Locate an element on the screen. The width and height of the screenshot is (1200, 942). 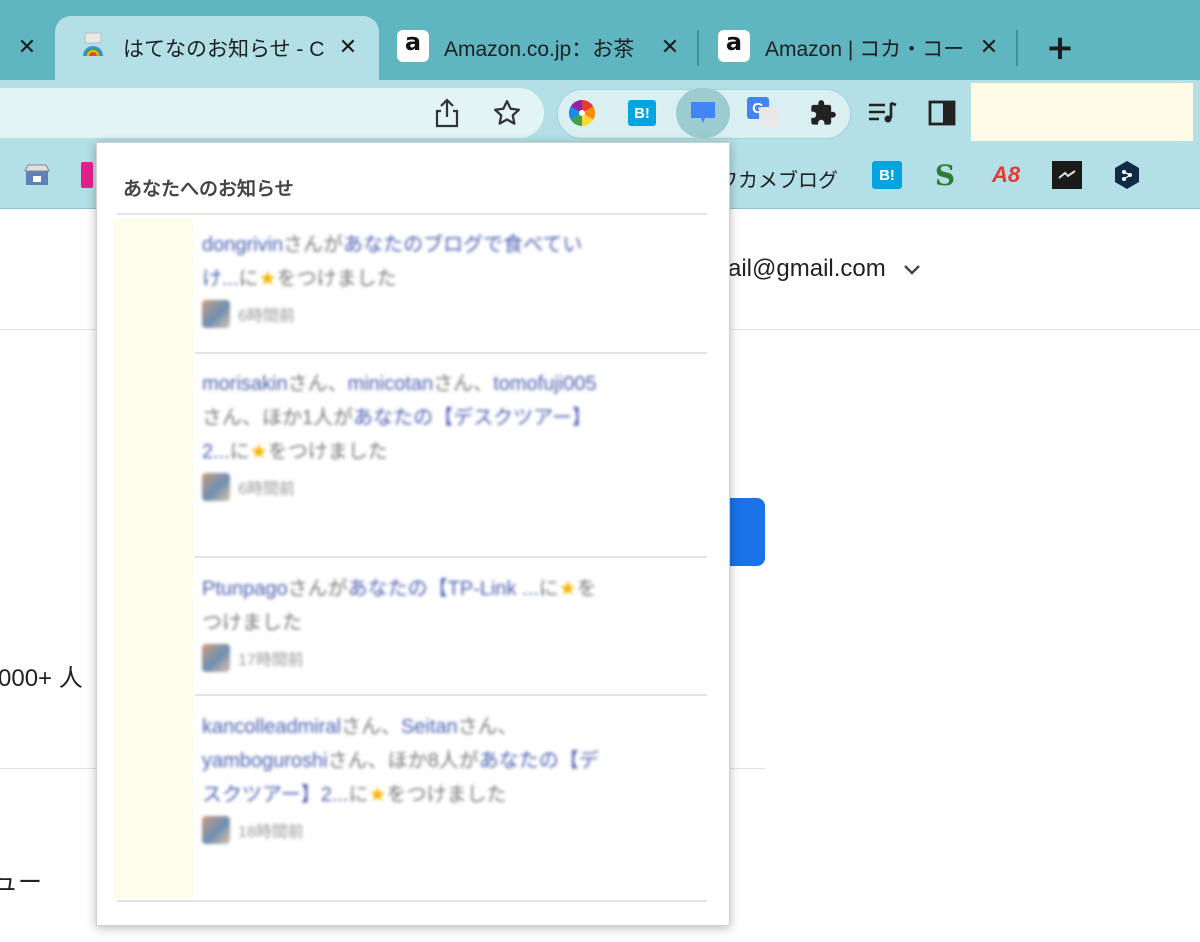
tab-title: Amazon | コカ・コー is located at coordinates (866, 48).